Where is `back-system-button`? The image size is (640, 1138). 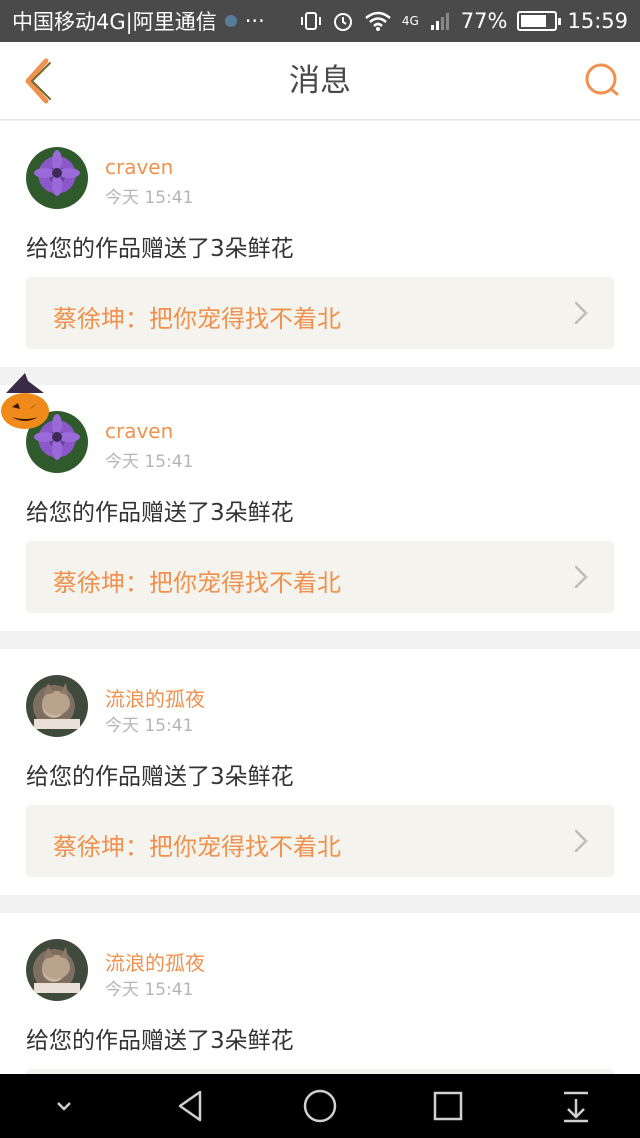 back-system-button is located at coordinates (192, 1106).